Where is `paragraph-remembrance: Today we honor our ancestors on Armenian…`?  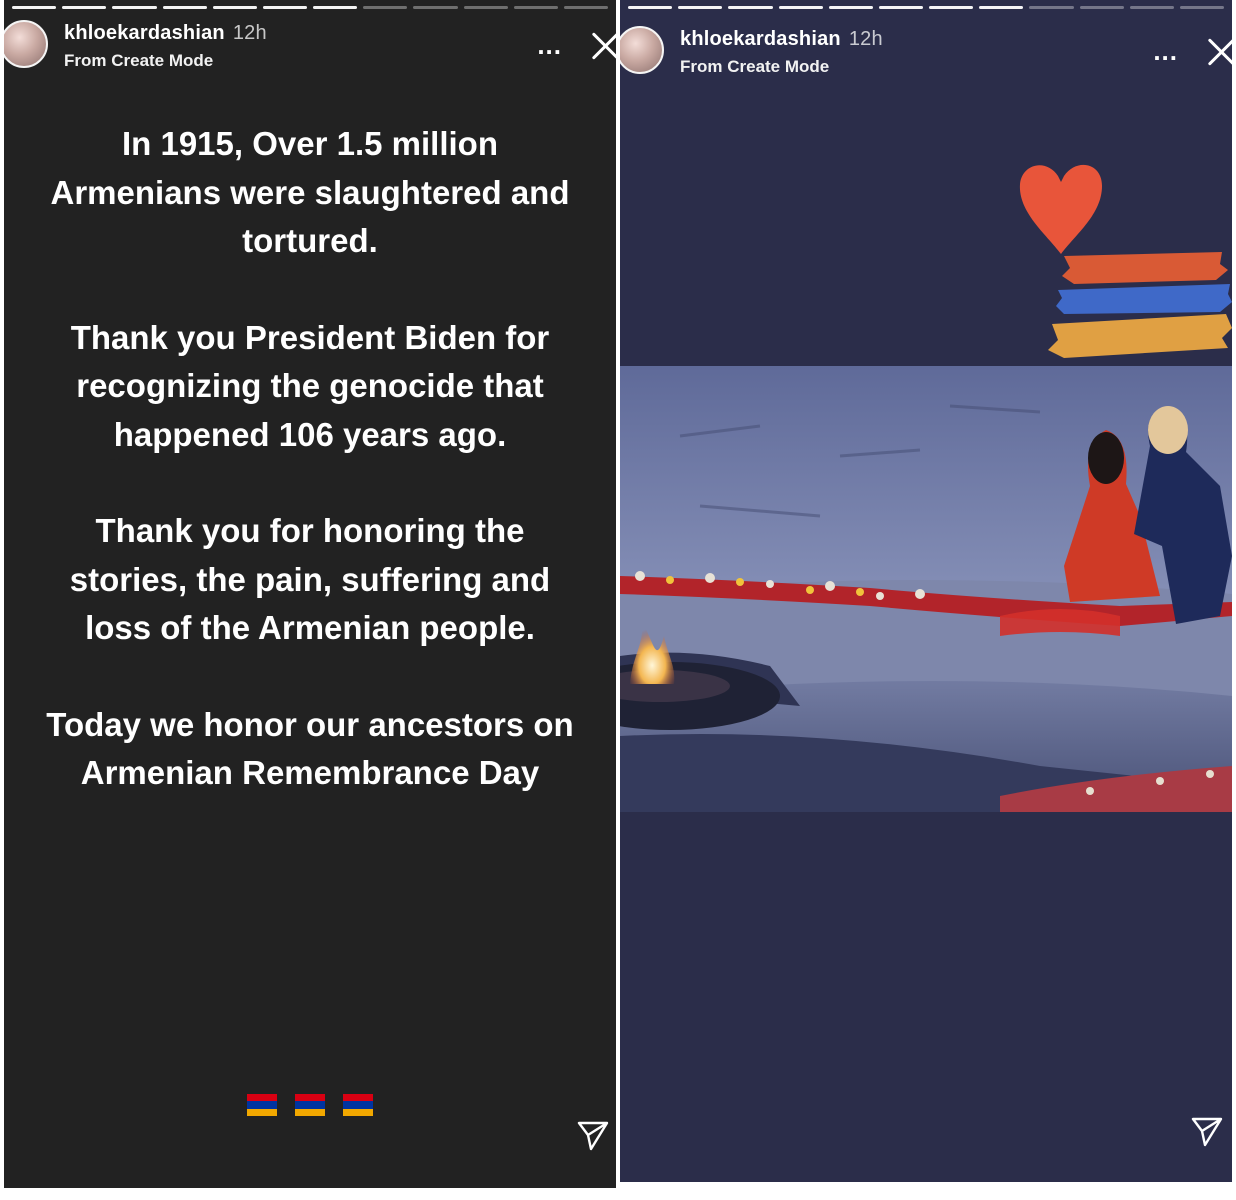 paragraph-remembrance: Today we honor our ancestors on Armenian… is located at coordinates (310, 748).